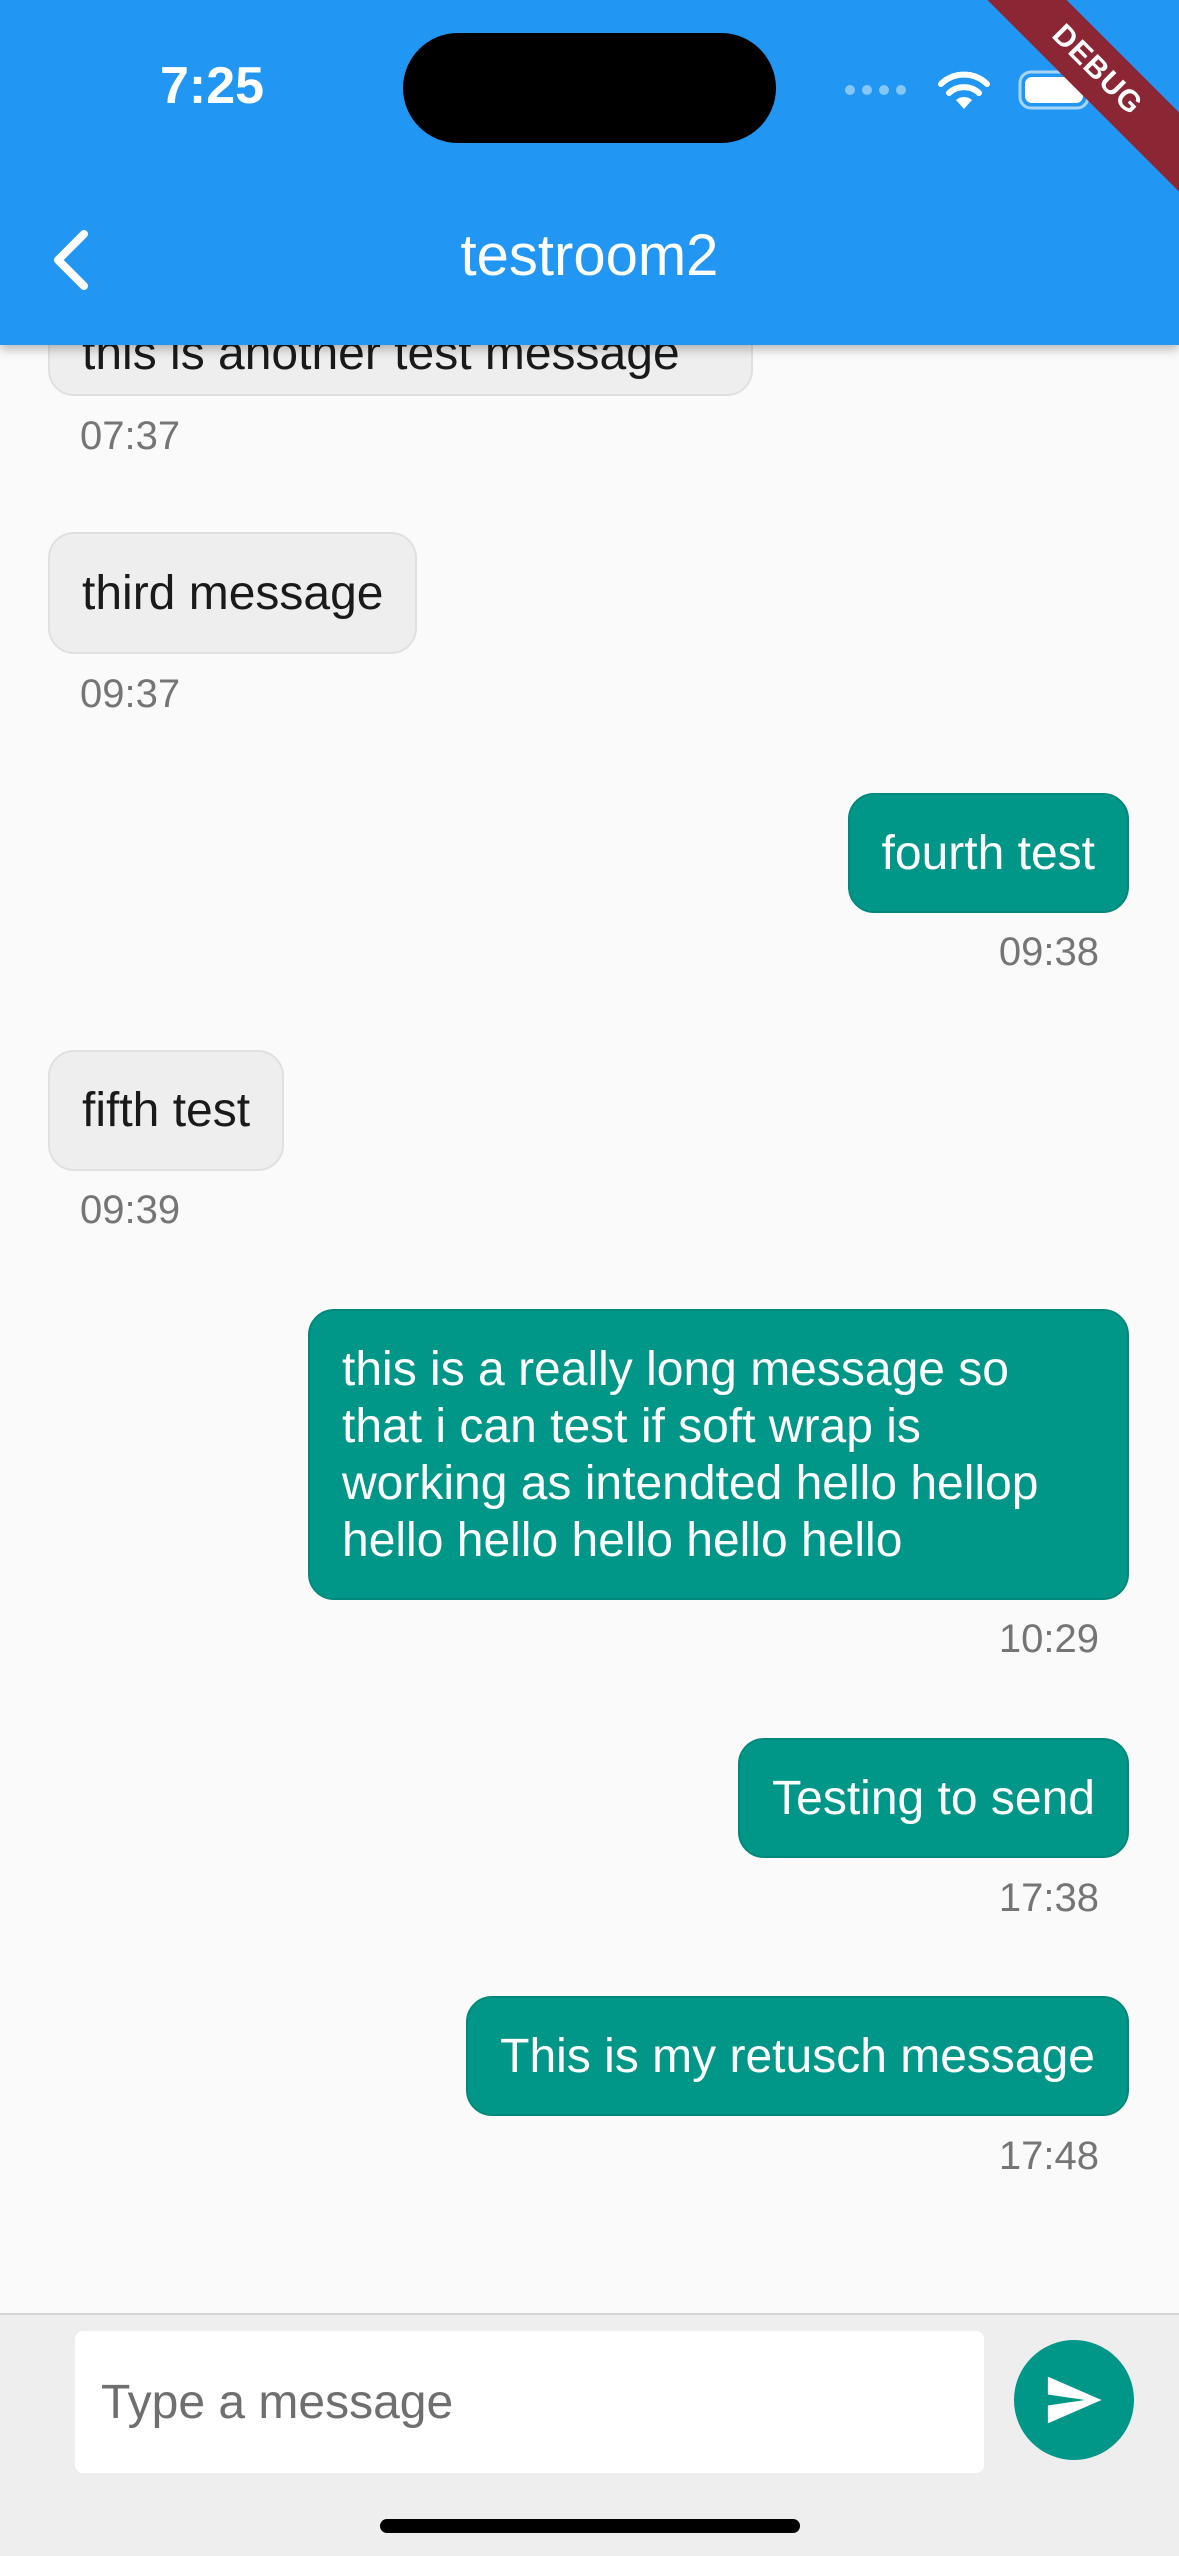 The image size is (1179, 2556). Describe the element at coordinates (130, 694) in the screenshot. I see `message-timestamp: 09:37` at that location.